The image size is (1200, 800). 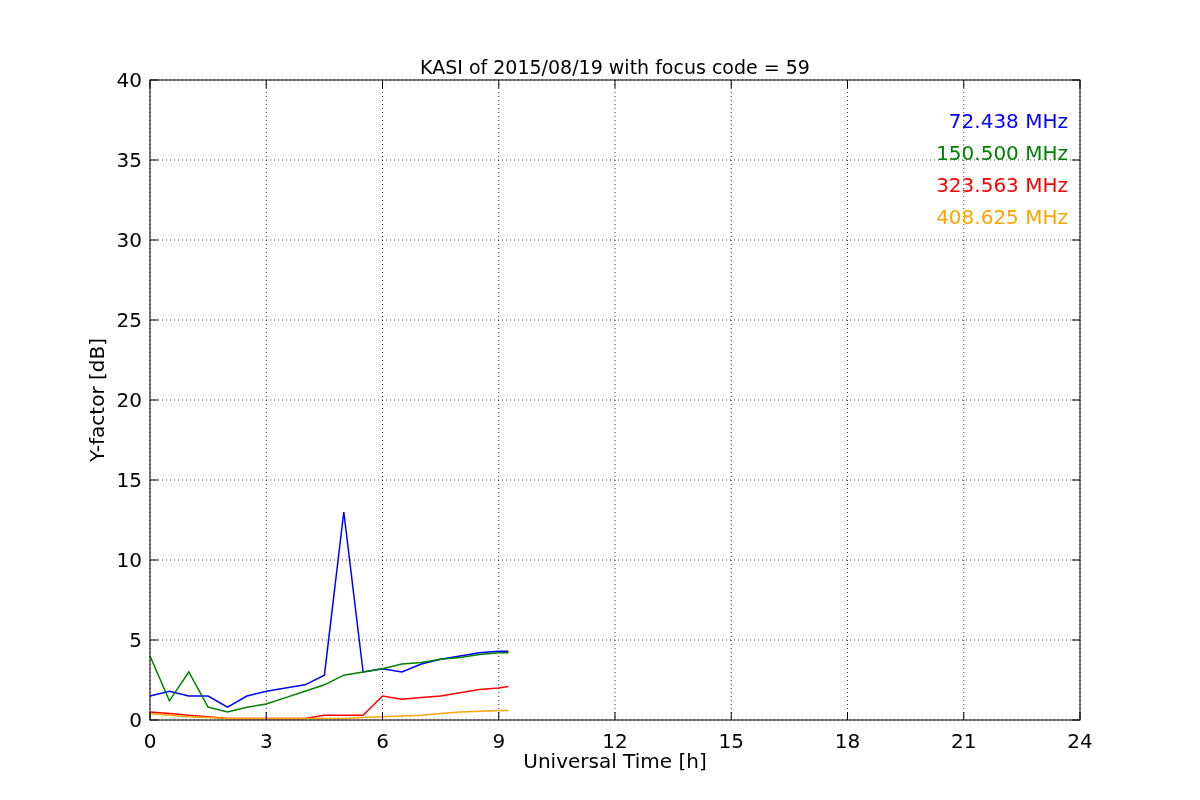 I want to click on chart-title: KASI of 2015/08/19 with focus code = 59, so click(x=615, y=67).